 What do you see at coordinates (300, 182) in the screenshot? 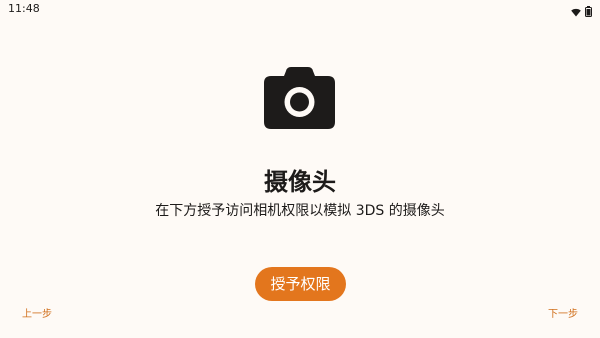
I see `page-title: 摄像头` at bounding box center [300, 182].